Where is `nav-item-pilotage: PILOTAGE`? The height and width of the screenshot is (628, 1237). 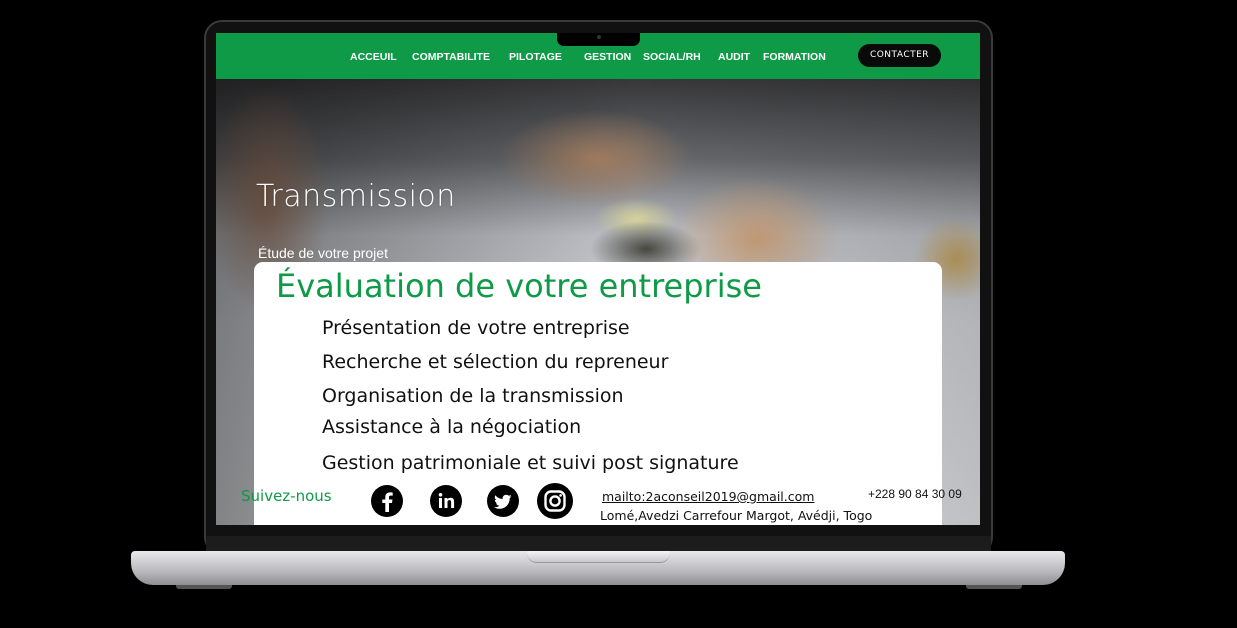 nav-item-pilotage: PILOTAGE is located at coordinates (535, 57).